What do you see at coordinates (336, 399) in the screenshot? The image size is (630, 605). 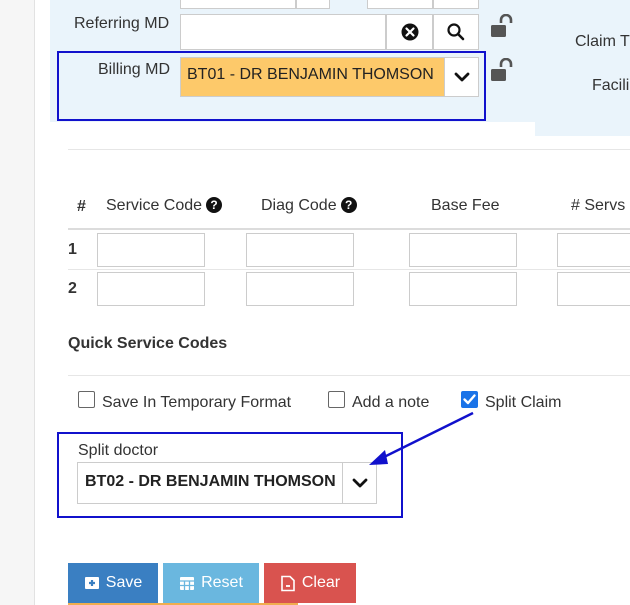 I see `add-note-checkbox` at bounding box center [336, 399].